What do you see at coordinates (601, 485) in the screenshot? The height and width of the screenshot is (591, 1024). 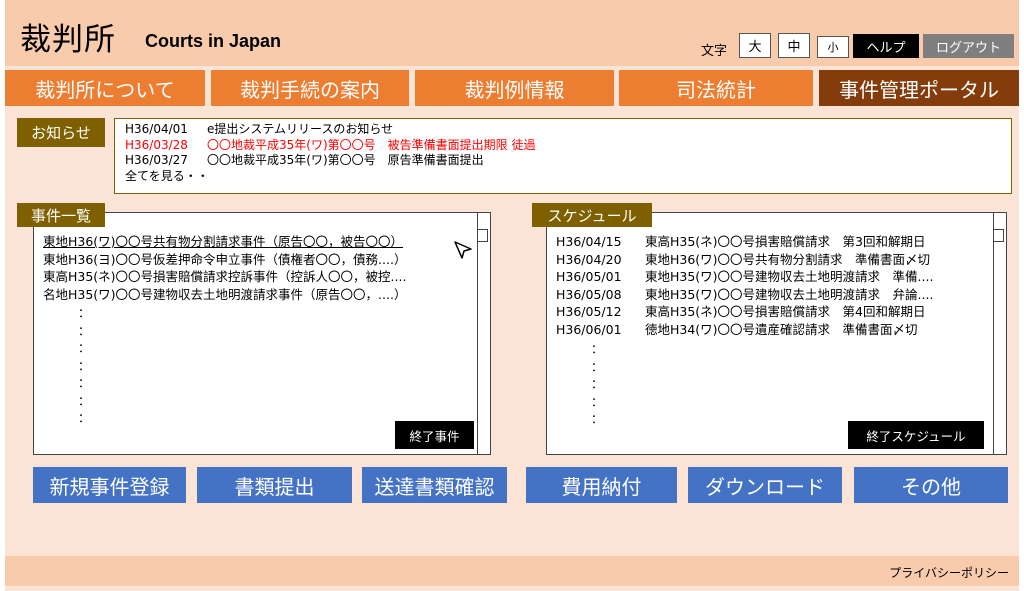 I see `fee-payment-button: 費用納付` at bounding box center [601, 485].